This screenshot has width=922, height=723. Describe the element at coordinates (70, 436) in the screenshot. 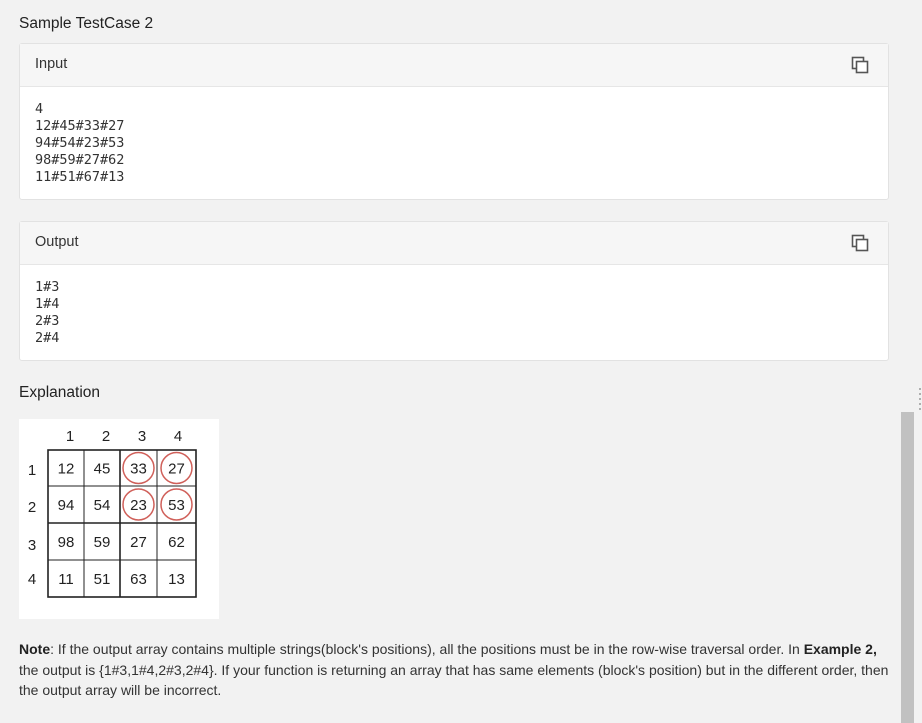

I see `col-header: 1` at that location.